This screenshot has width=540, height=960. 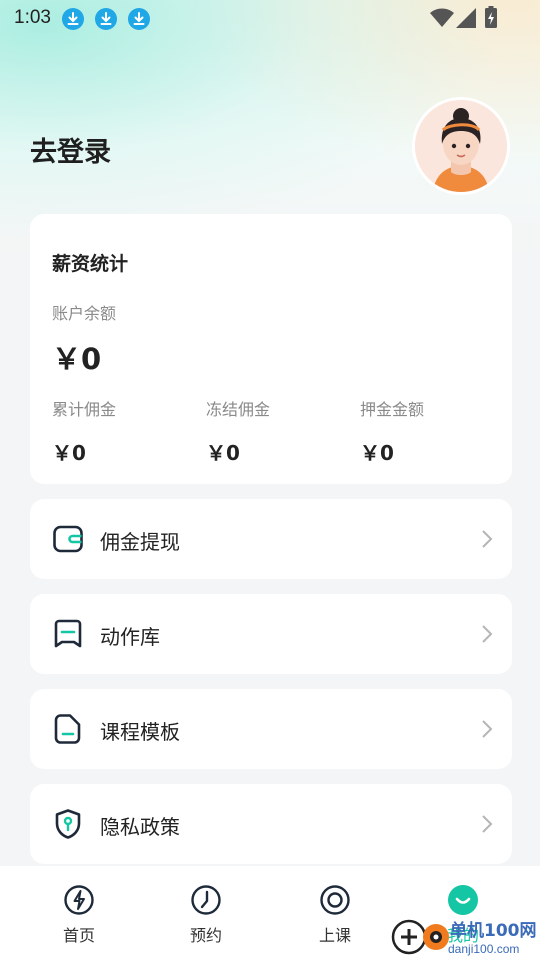 I want to click on watermark-text: 单机100网, so click(x=493, y=931).